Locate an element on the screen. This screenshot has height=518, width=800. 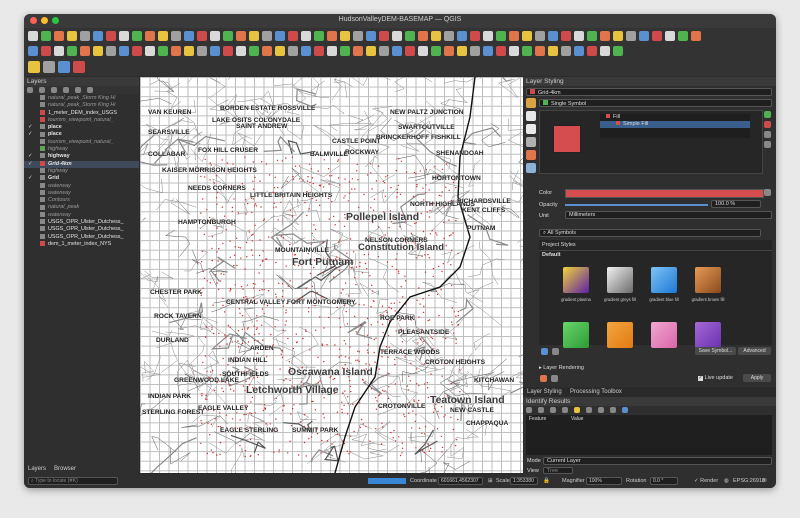
layer-item: ✓ highway is located at coordinates (81, 156).